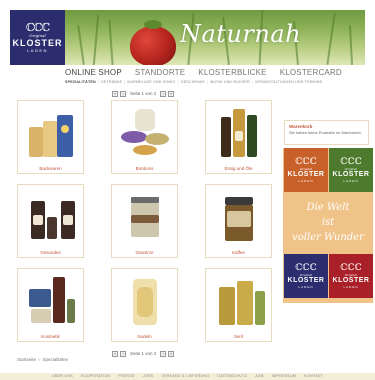 This screenshot has height=380, width=375. What do you see at coordinates (313, 376) in the screenshot?
I see `footer-kontakt: KONTAKT` at bounding box center [313, 376].